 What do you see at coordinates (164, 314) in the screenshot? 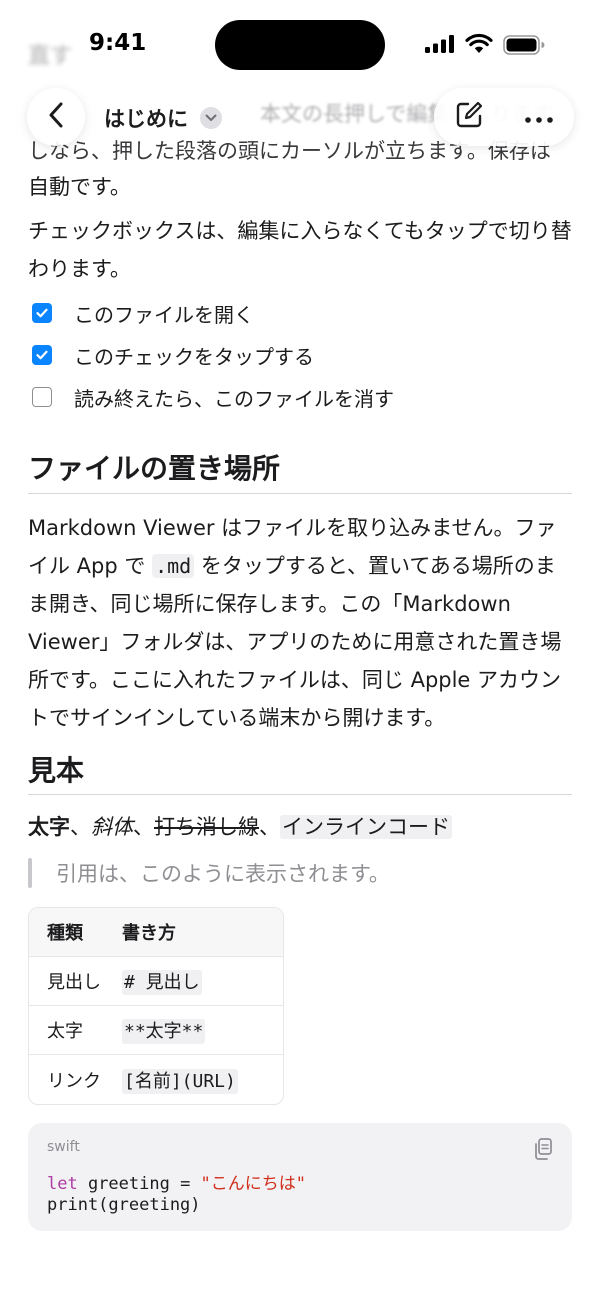
I see `checklist-label: このファイルを開く` at bounding box center [164, 314].